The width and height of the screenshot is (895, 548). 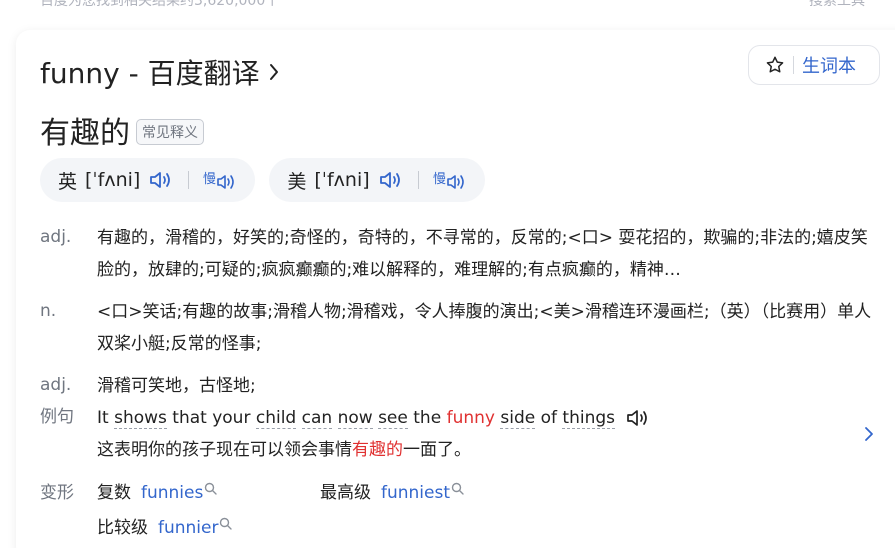 What do you see at coordinates (415, 493) in the screenshot?
I see `form-value-link: funniest` at bounding box center [415, 493].